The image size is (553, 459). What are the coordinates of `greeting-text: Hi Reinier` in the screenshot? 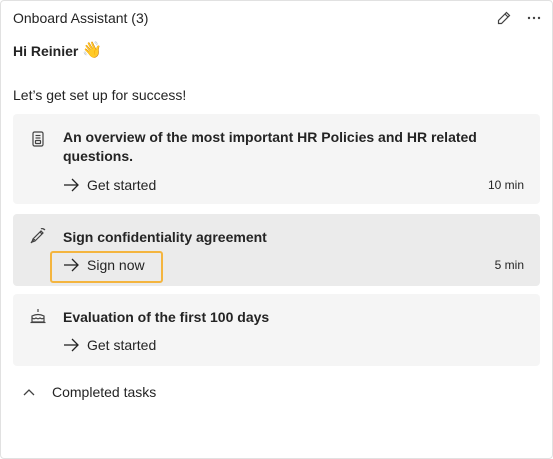 It's located at (46, 51).